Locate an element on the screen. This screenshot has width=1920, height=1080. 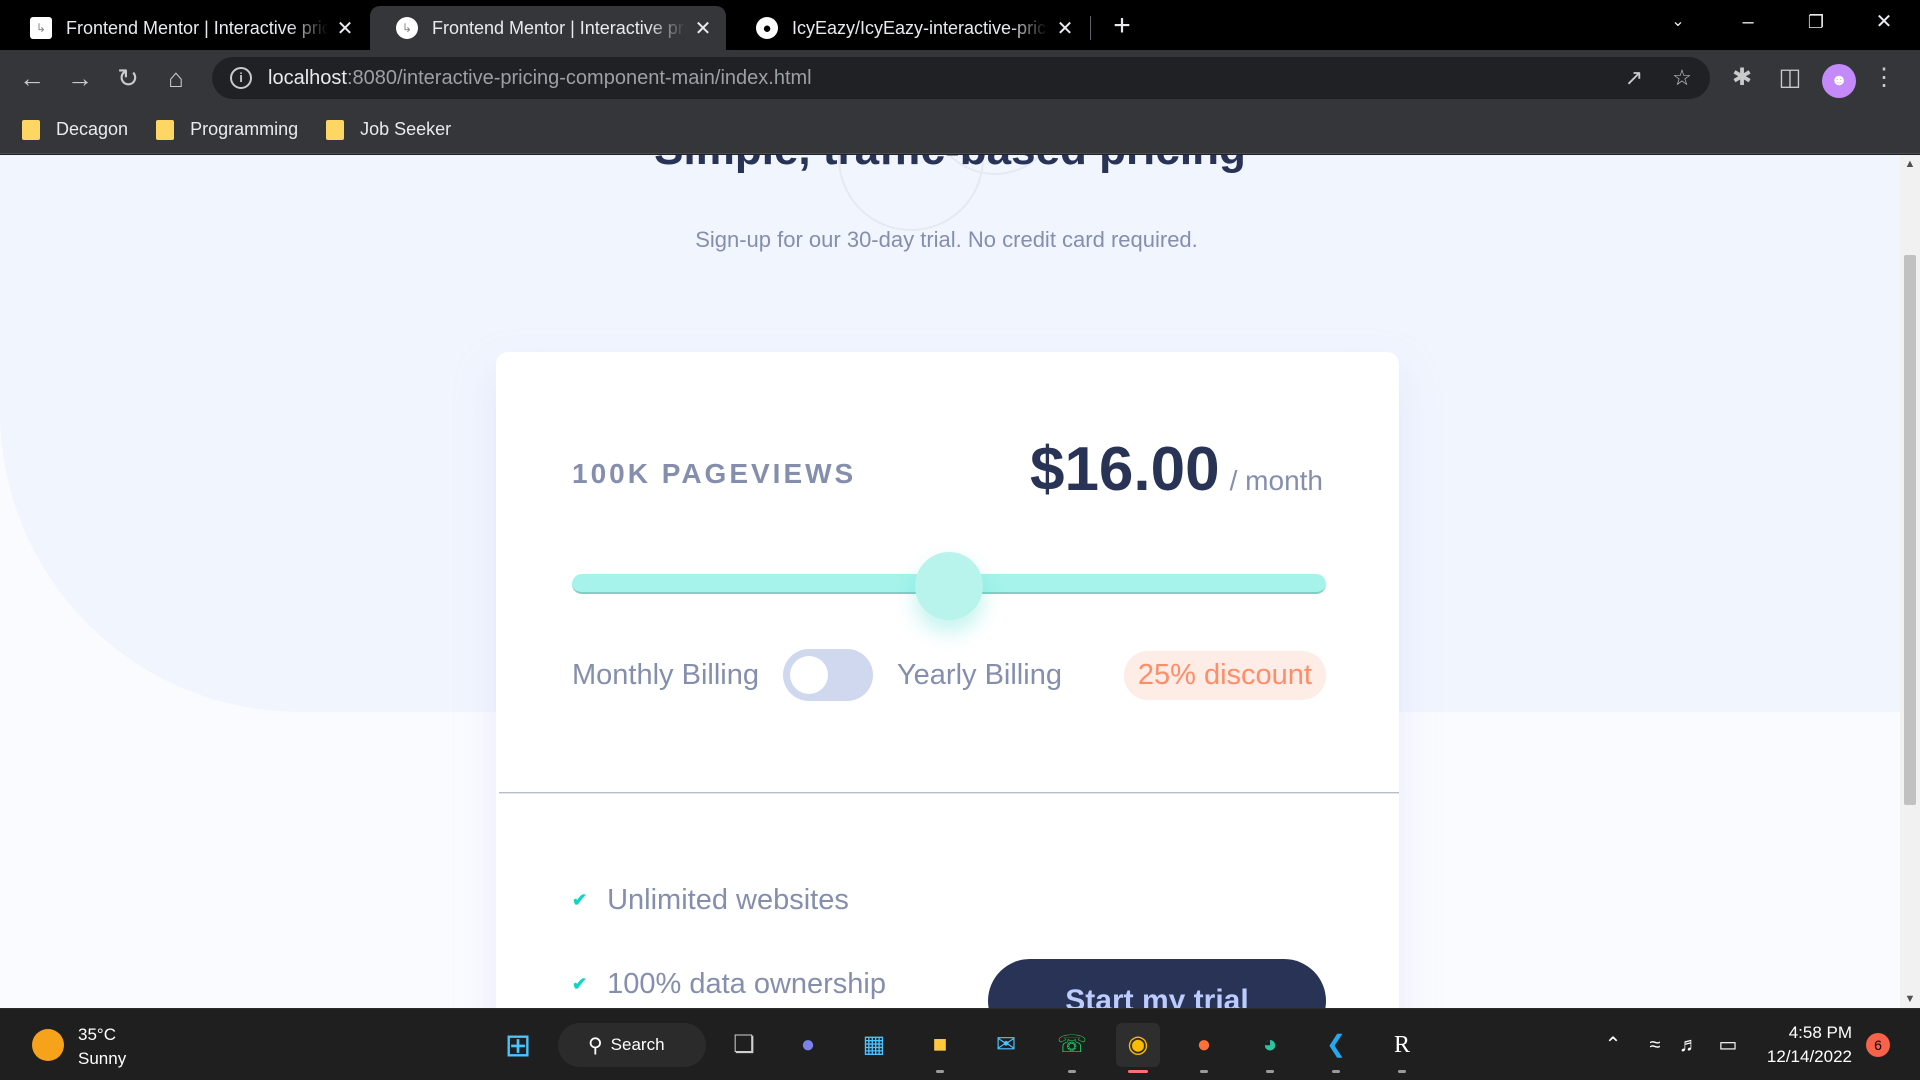
bookmark-label: Job Seeker is located at coordinates (406, 129).